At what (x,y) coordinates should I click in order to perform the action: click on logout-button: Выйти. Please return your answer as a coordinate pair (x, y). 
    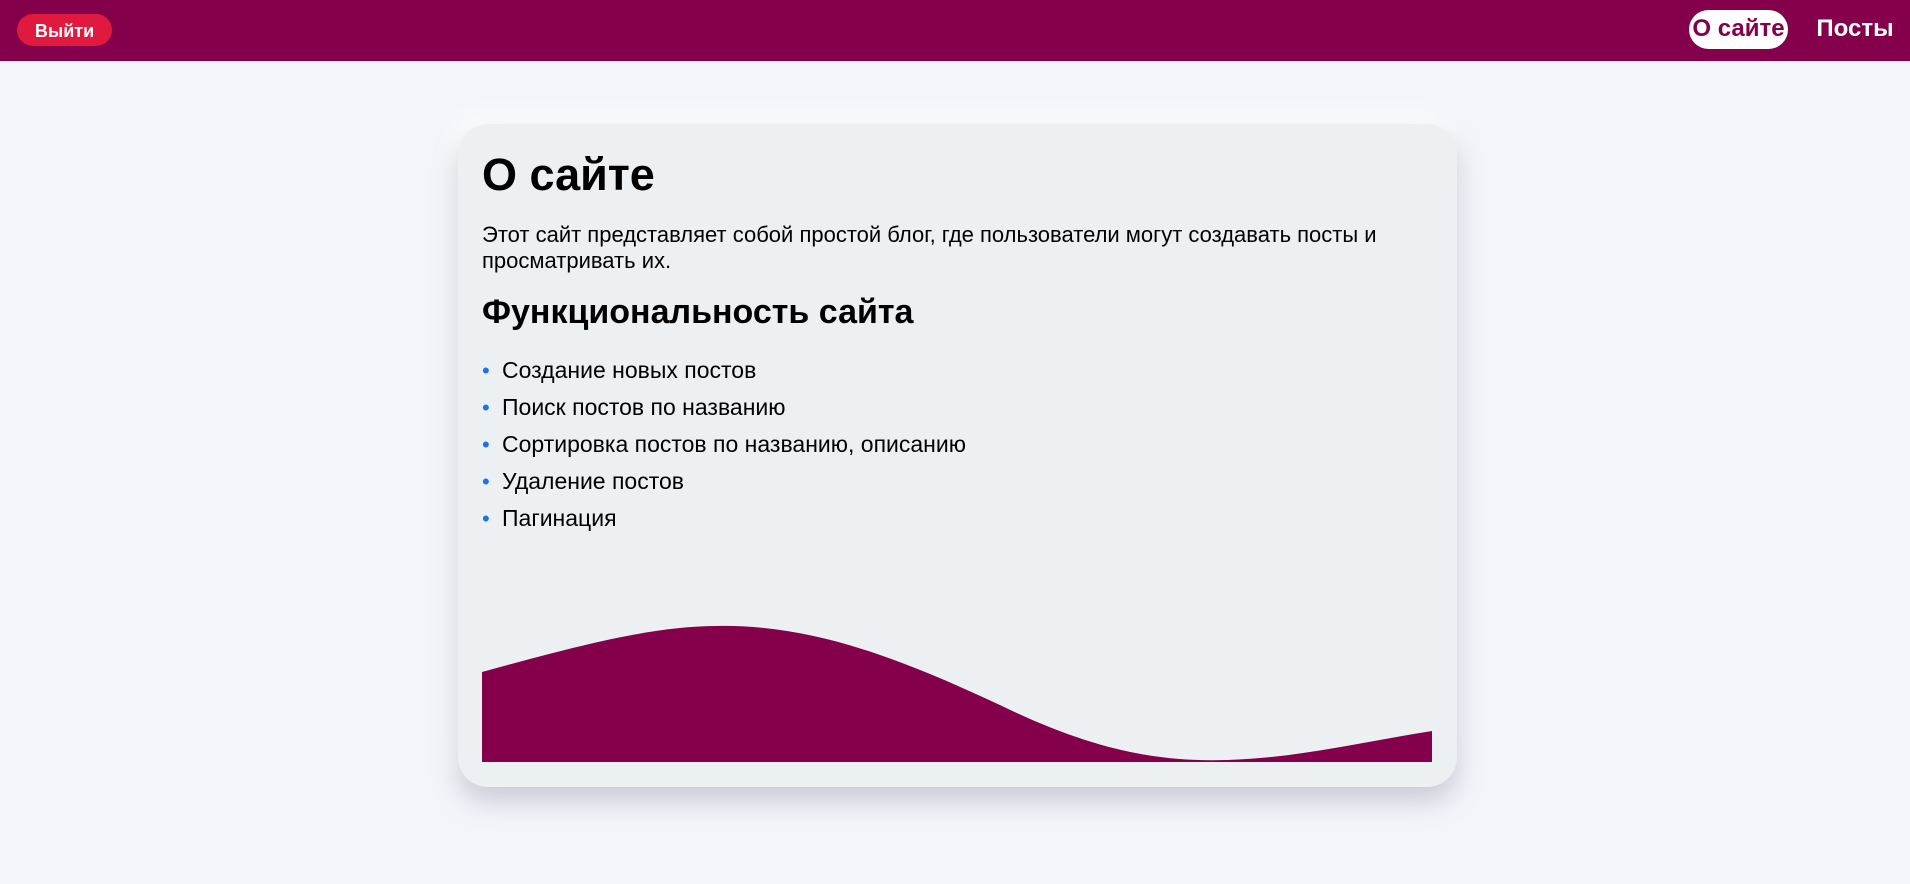
    Looking at the image, I should click on (64, 30).